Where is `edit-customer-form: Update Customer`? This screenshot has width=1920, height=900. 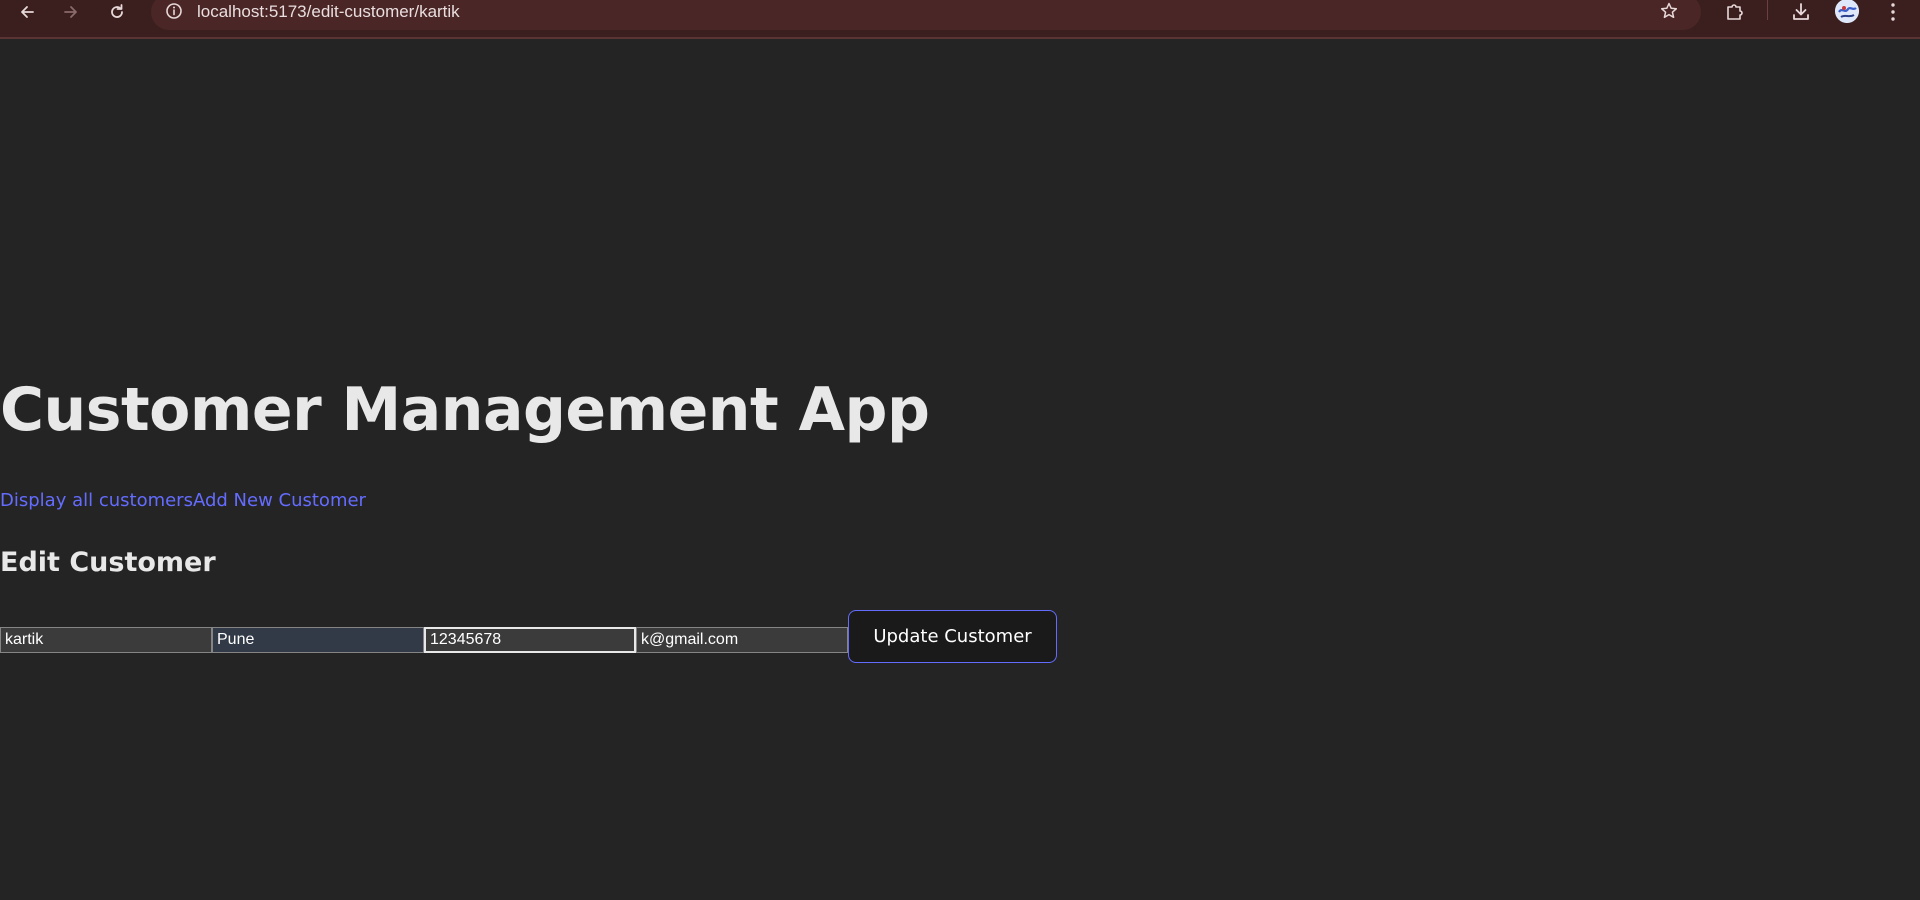 edit-customer-form: Update Customer is located at coordinates (530, 637).